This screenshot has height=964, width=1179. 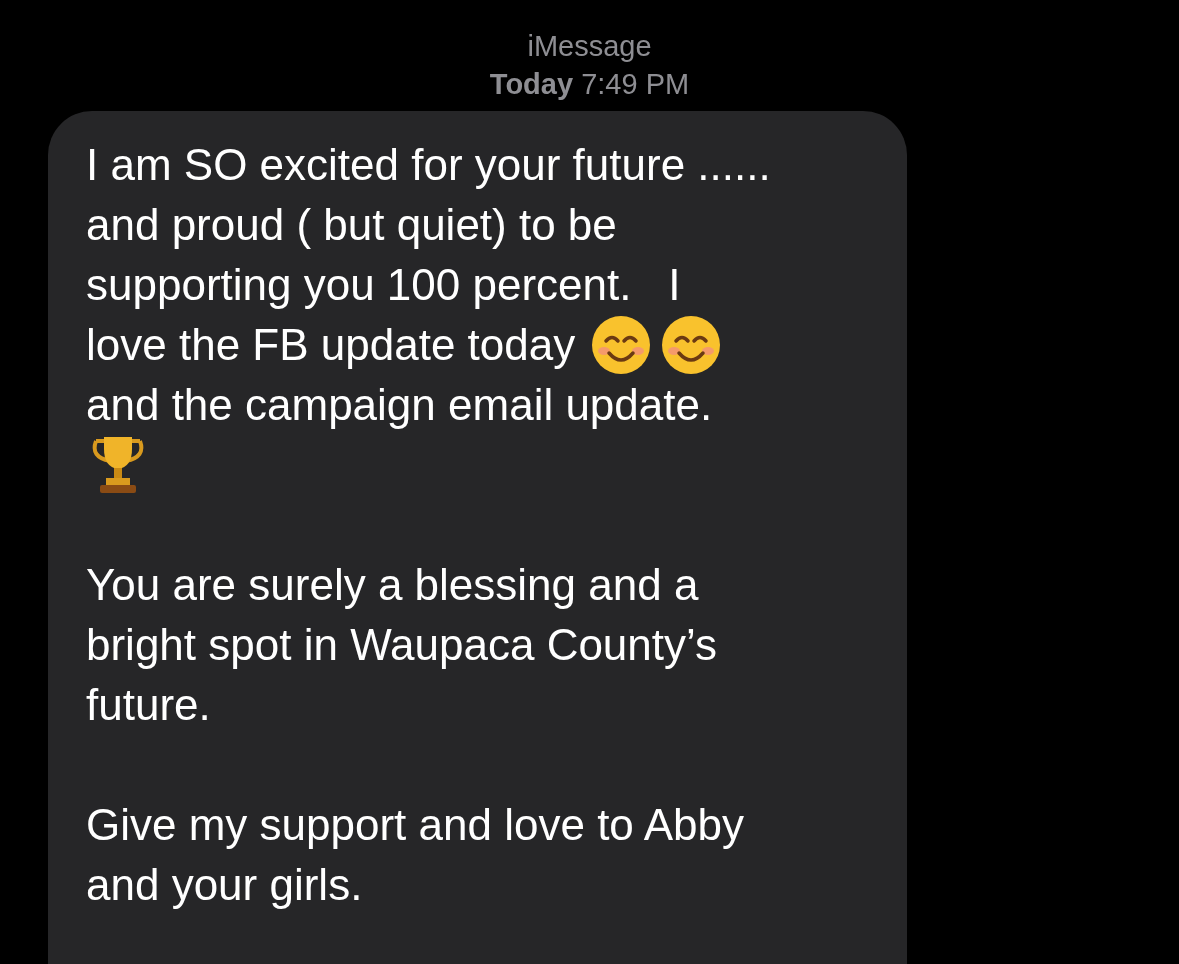 What do you see at coordinates (392, 585) in the screenshot?
I see `message-text: You are surely a blessing and a` at bounding box center [392, 585].